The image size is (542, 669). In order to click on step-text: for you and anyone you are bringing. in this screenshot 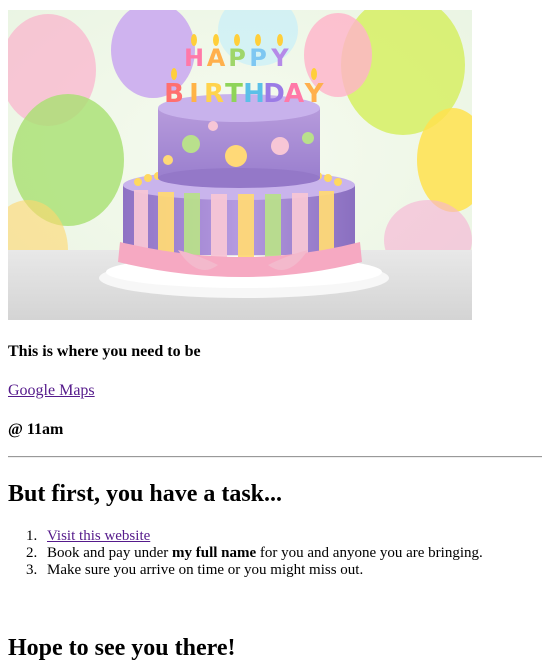, I will do `click(369, 553)`.